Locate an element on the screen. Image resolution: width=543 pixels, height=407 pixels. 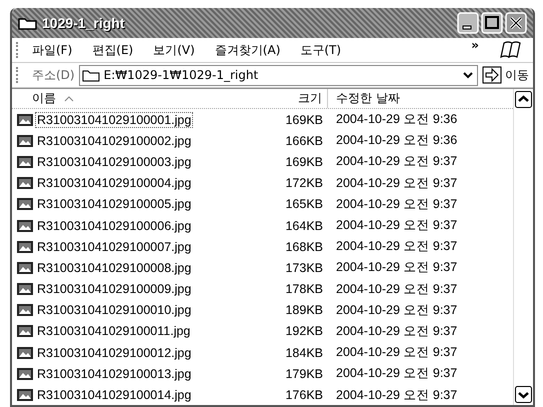
column-header: 크기 is located at coordinates (295, 98).